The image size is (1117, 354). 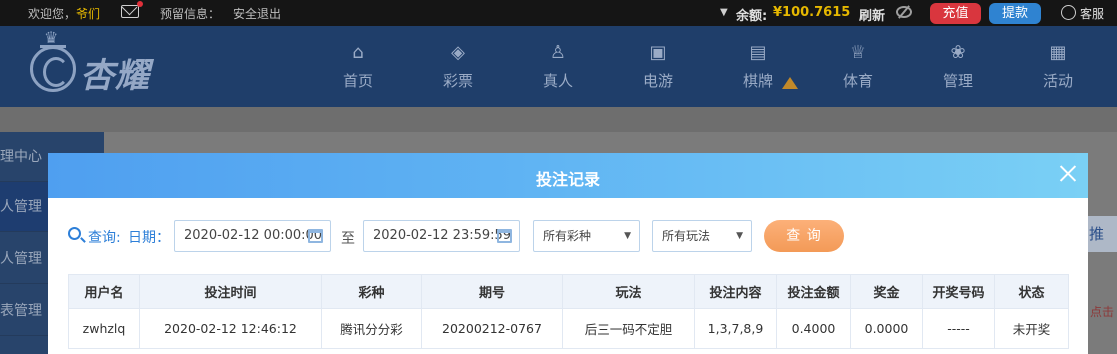 I want to click on mail-icon, so click(x=132, y=9).